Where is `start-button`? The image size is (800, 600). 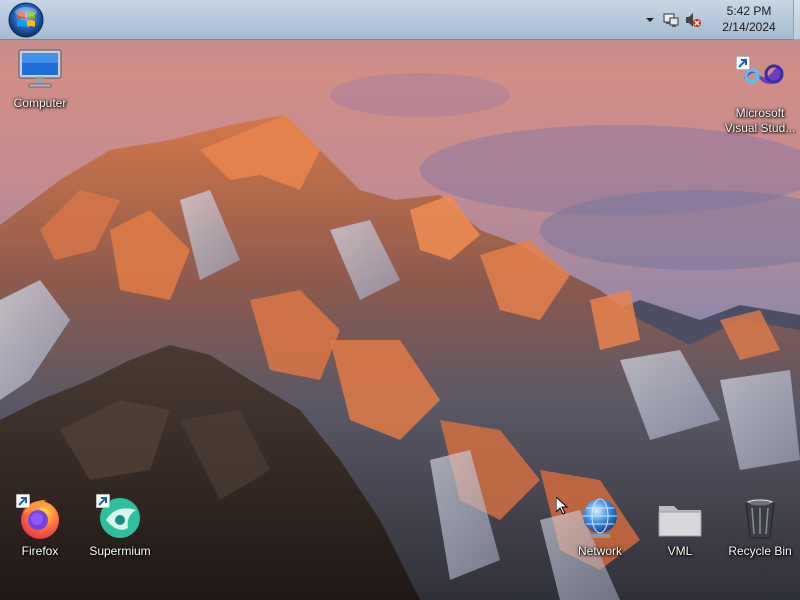
start-button is located at coordinates (26, 20).